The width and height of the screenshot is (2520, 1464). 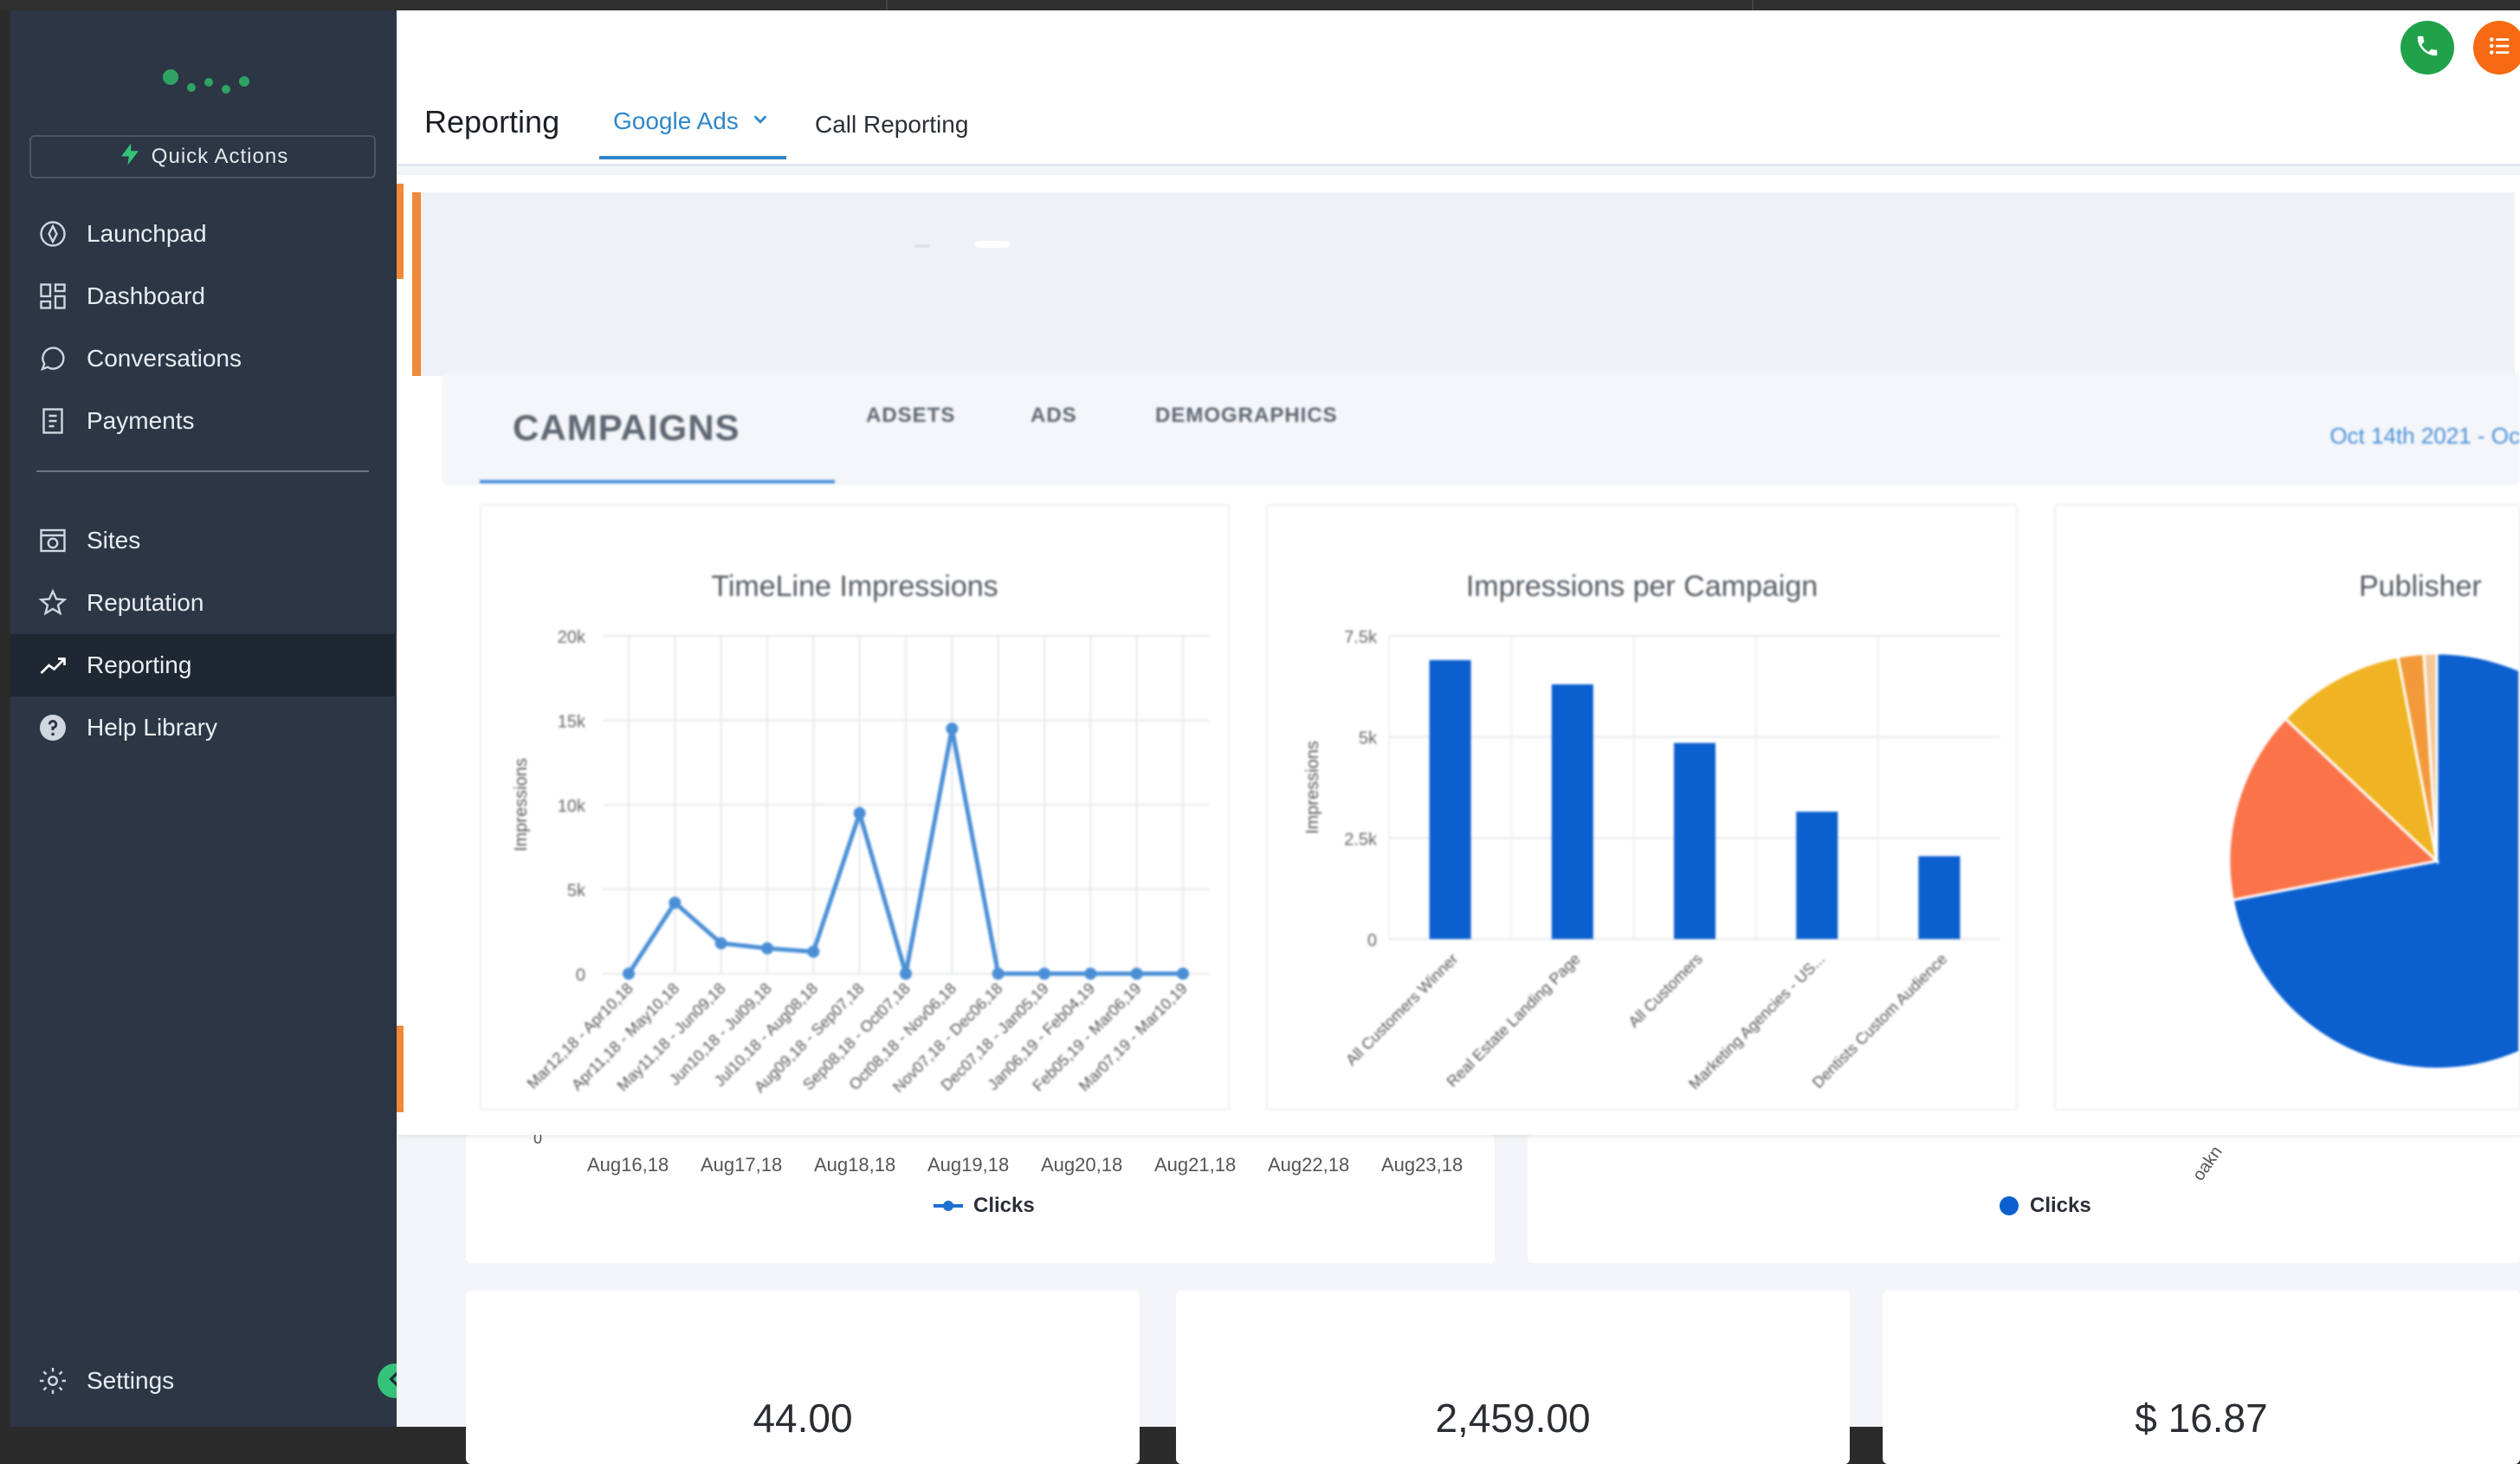 What do you see at coordinates (1514, 1020) in the screenshot?
I see `x-tick-label: Real Estate Landing Page` at bounding box center [1514, 1020].